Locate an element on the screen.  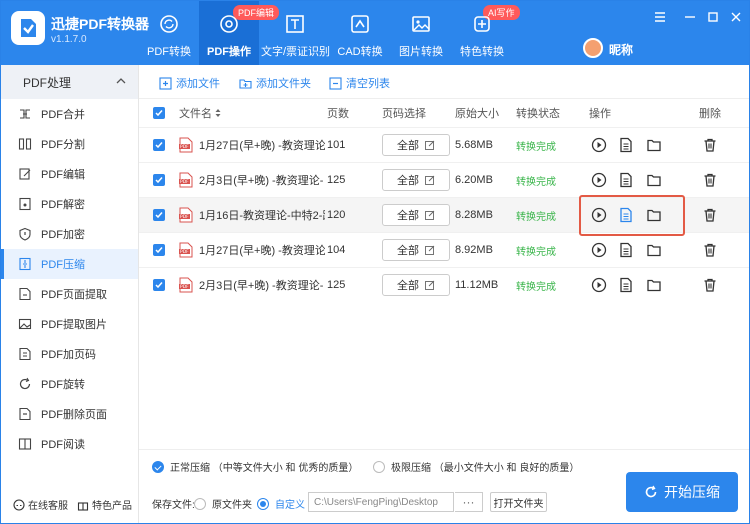
clear-list-button: 清空列表 is located at coordinates (359, 83).